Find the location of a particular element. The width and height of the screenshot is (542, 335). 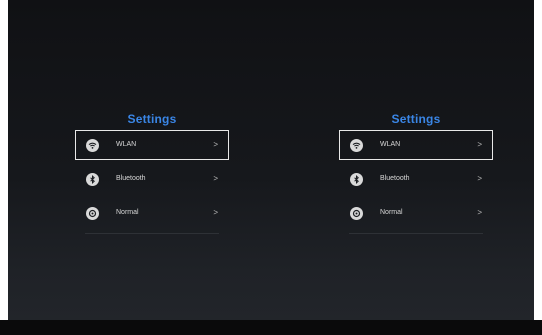

settings-panel-left: Settings WLAN > Bluetooth > Normal > is located at coordinates (152, 171).